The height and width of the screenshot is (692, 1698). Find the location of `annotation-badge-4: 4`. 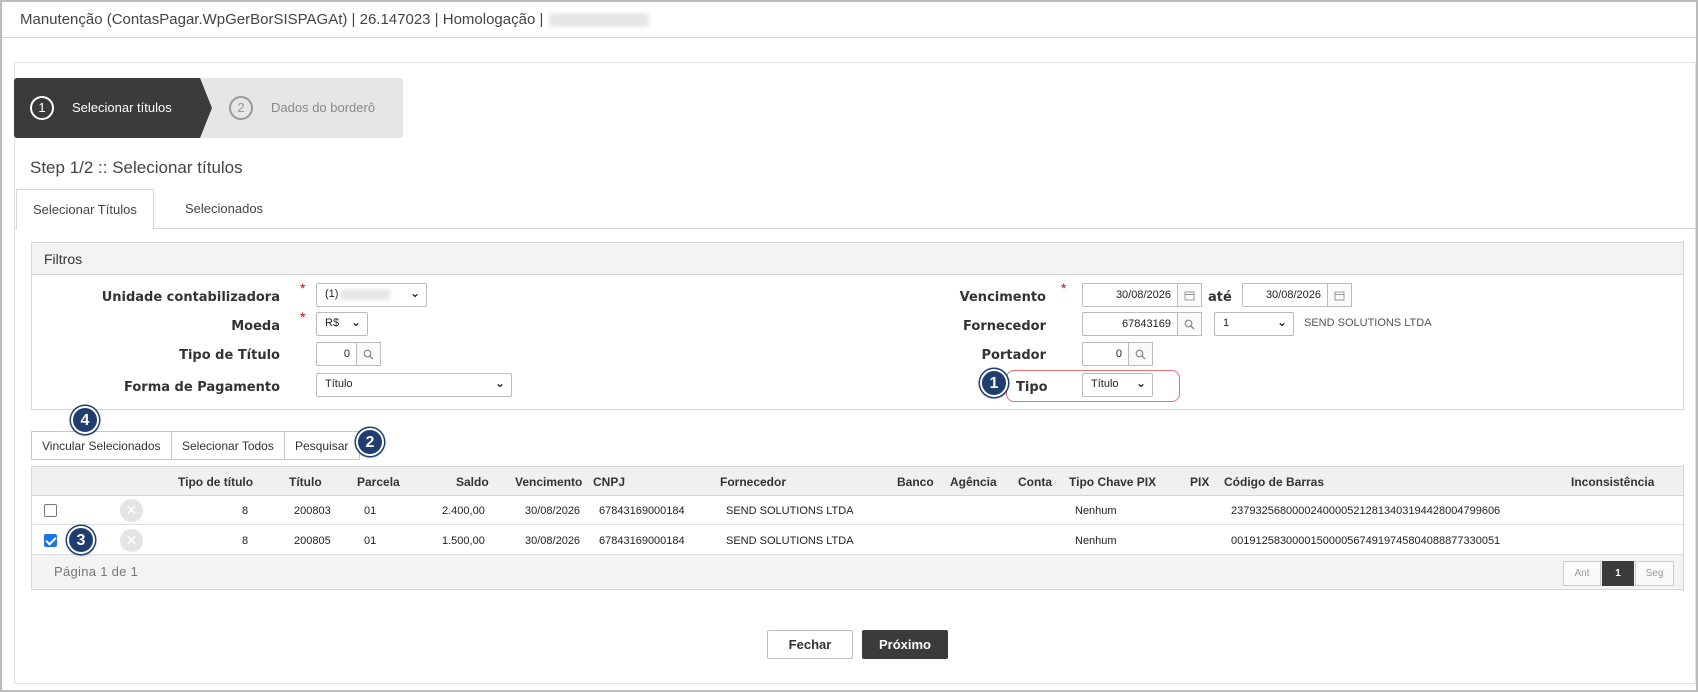

annotation-badge-4: 4 is located at coordinates (85, 420).